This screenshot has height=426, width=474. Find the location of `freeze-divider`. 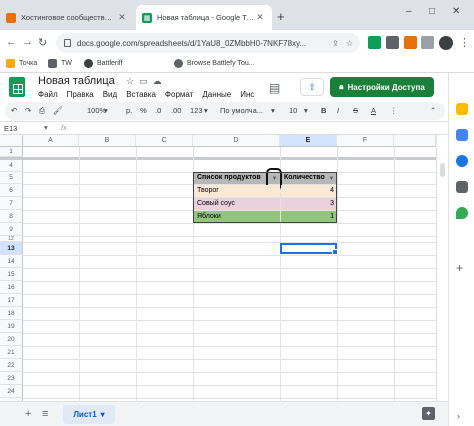

freeze-divider is located at coordinates (218, 158).